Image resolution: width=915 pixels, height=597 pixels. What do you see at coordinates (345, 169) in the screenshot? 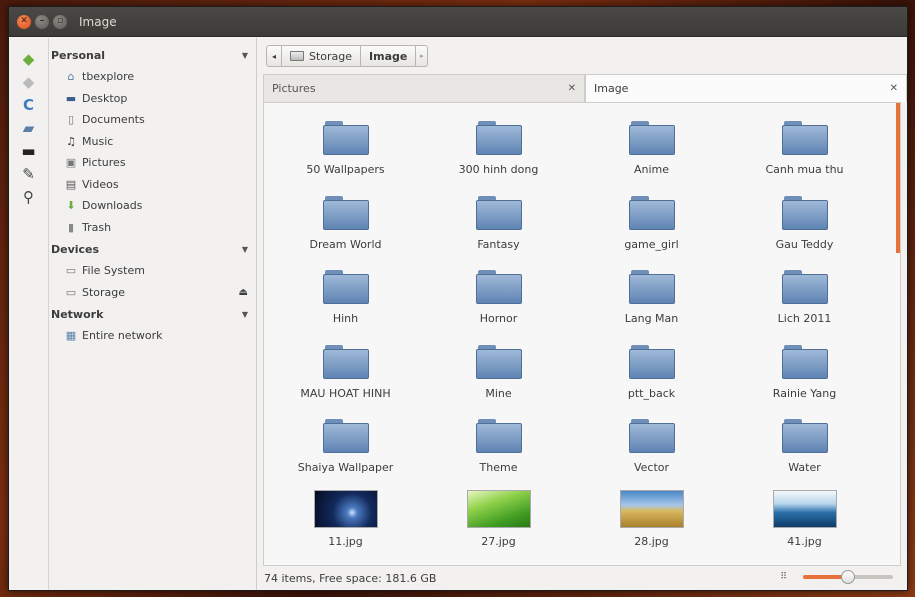
I see `file-name-label: 50 Wallpapers` at bounding box center [345, 169].